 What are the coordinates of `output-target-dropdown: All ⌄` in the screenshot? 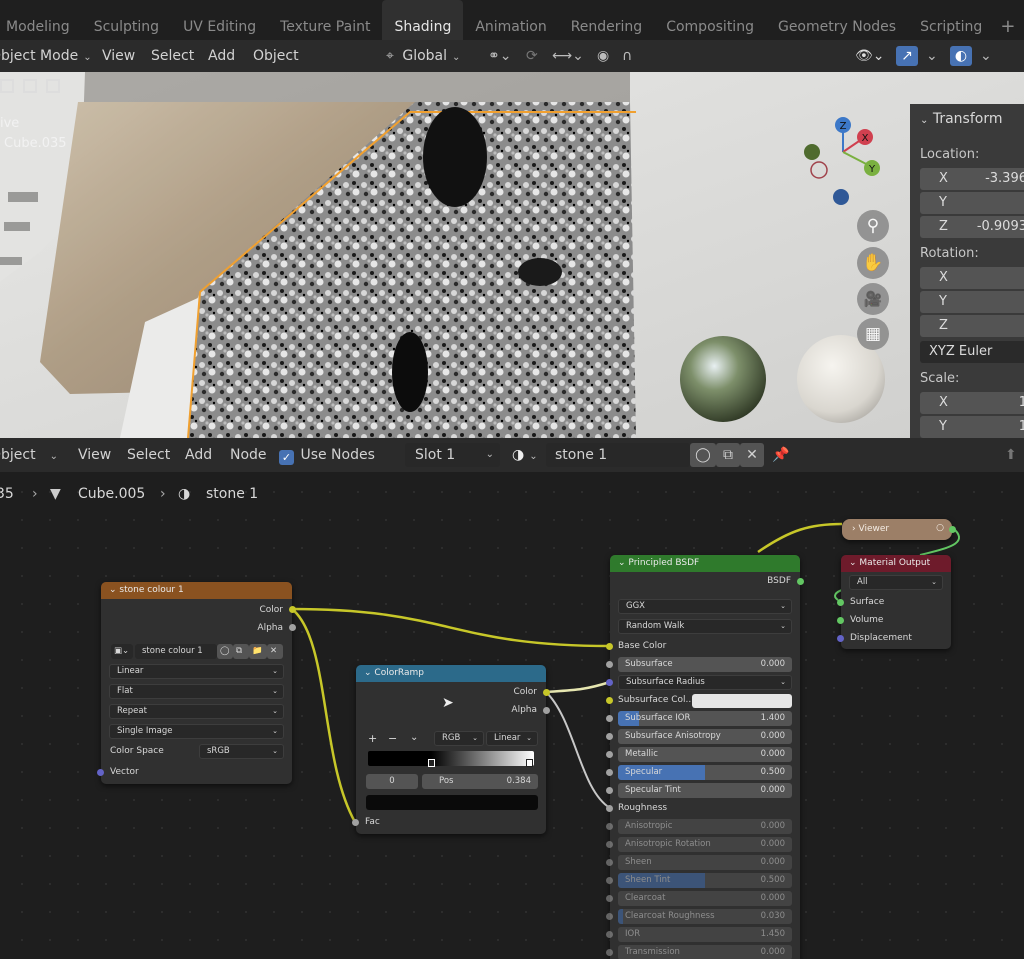 It's located at (896, 582).